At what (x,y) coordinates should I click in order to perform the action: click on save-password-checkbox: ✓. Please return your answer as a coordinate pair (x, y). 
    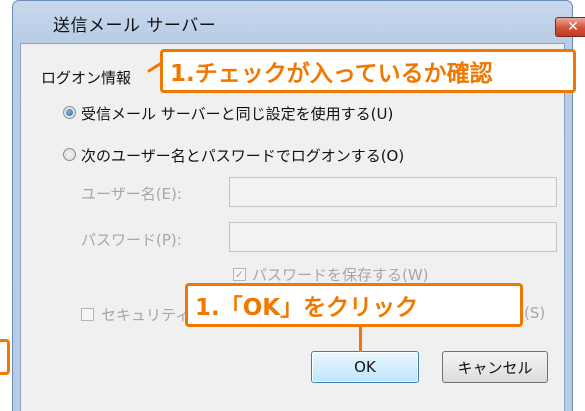
    Looking at the image, I should click on (239, 274).